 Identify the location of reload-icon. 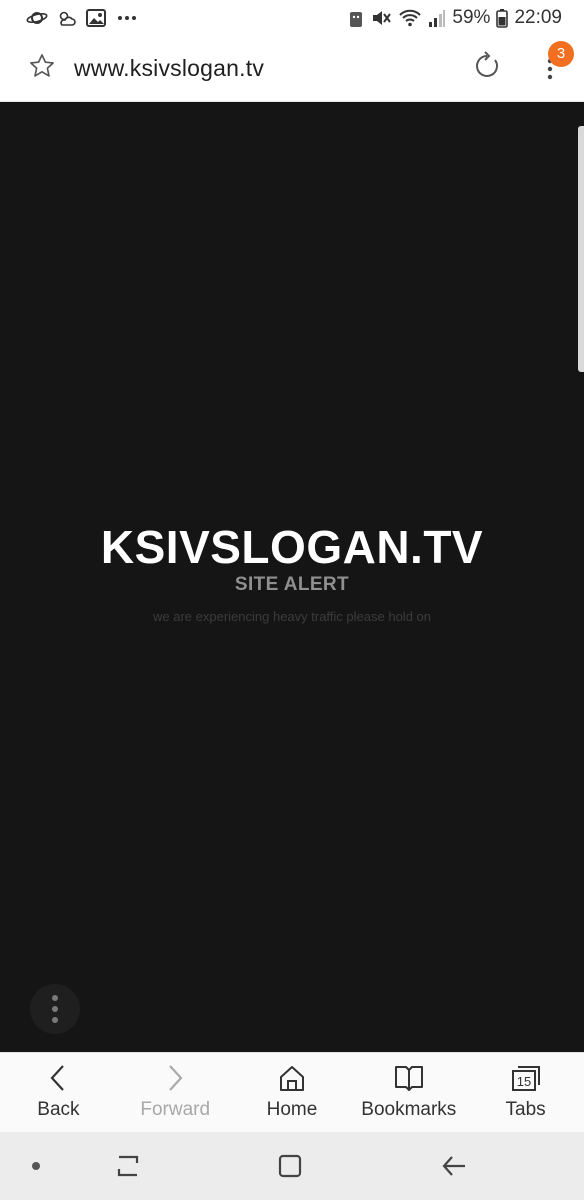
(487, 68).